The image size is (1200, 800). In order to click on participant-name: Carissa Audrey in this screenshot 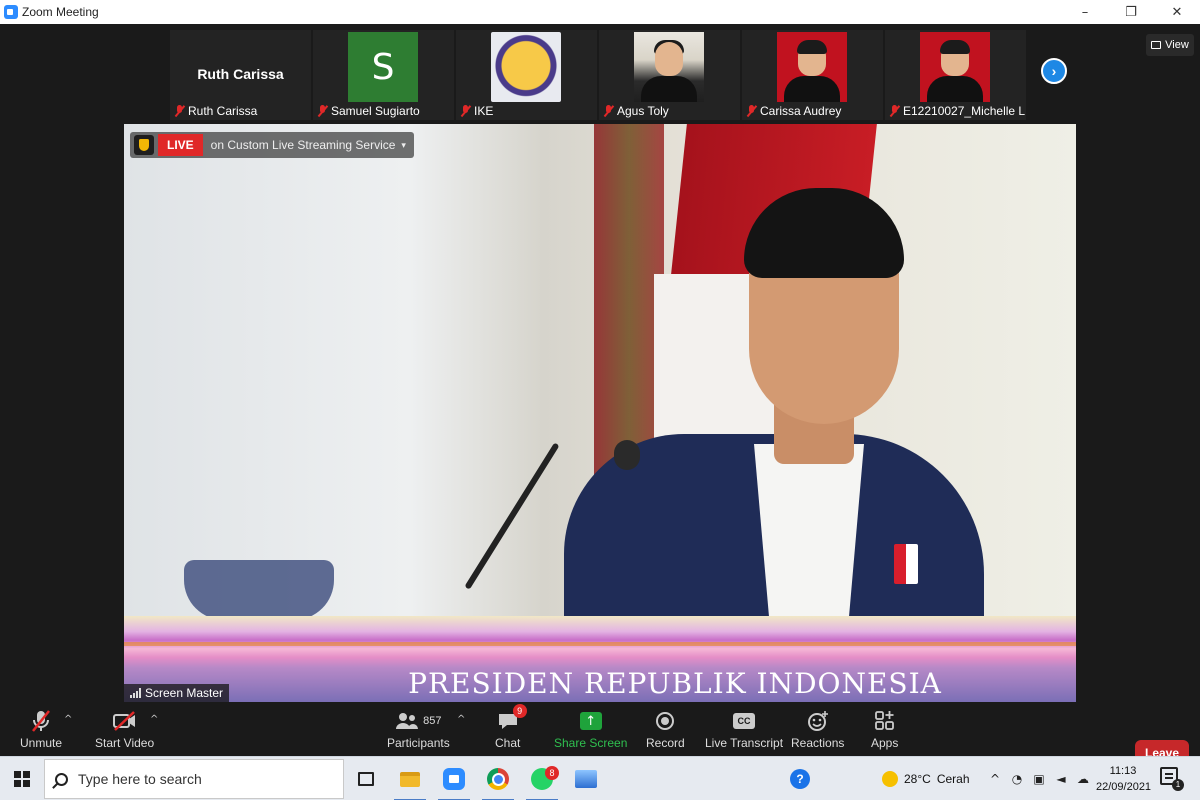, I will do `click(801, 111)`.